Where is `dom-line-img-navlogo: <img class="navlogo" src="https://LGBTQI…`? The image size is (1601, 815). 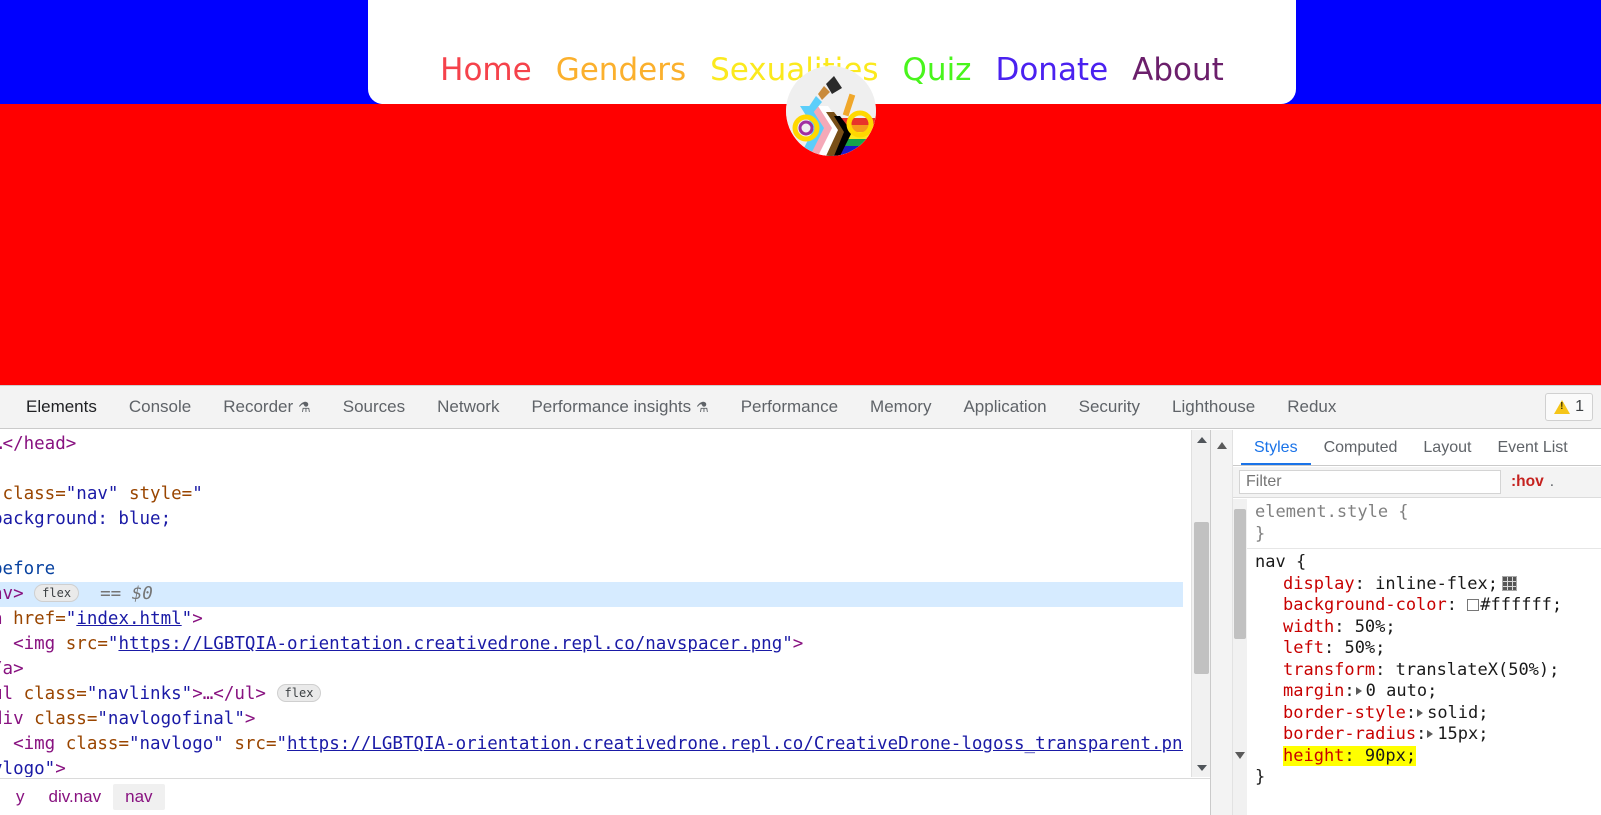
dom-line-img-navlogo: <img class="navlogo" src="https://LGBTQI… is located at coordinates (591, 744).